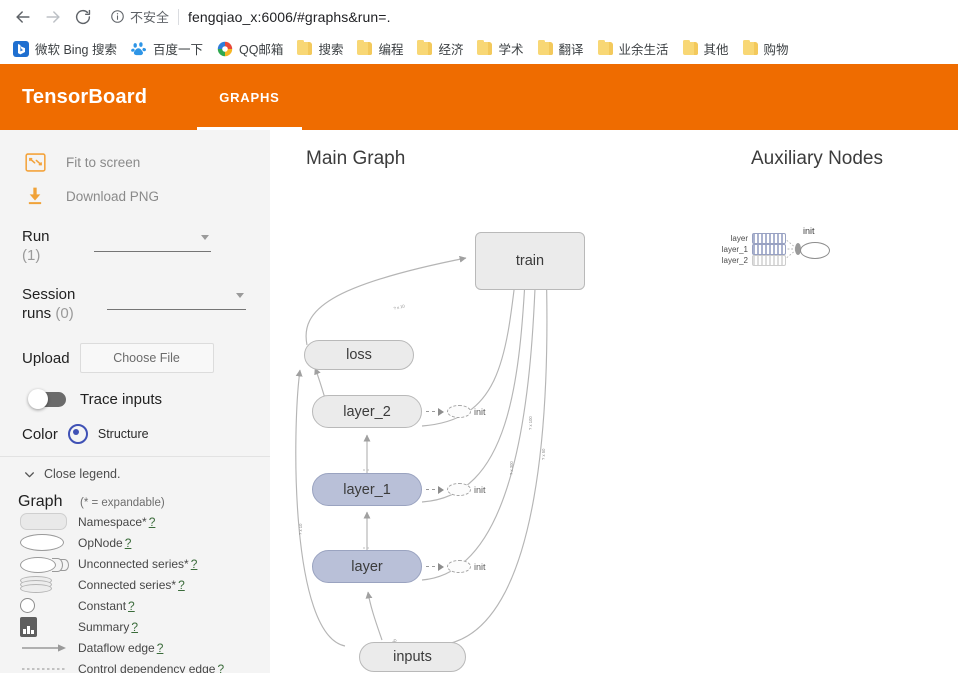 Image resolution: width=958 pixels, height=673 pixels. Describe the element at coordinates (167, 48) in the screenshot. I see `bookmark-baidu: 百度一下` at that location.